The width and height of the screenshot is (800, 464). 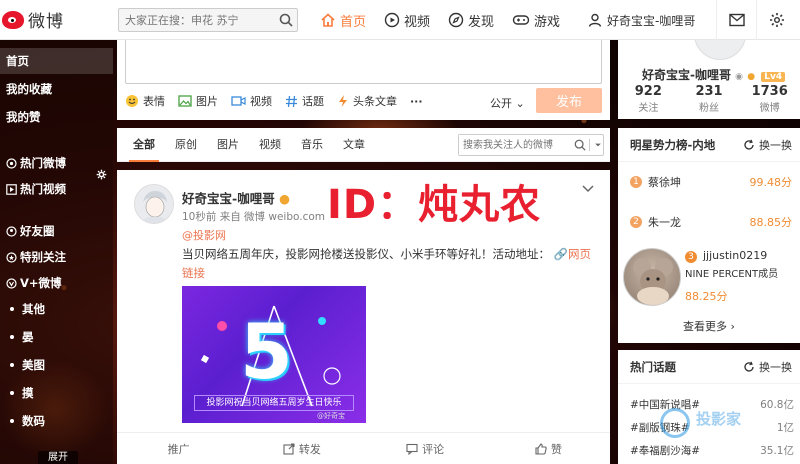 What do you see at coordinates (56, 365) in the screenshot?
I see `sidebar-group-photos: 美图` at bounding box center [56, 365].